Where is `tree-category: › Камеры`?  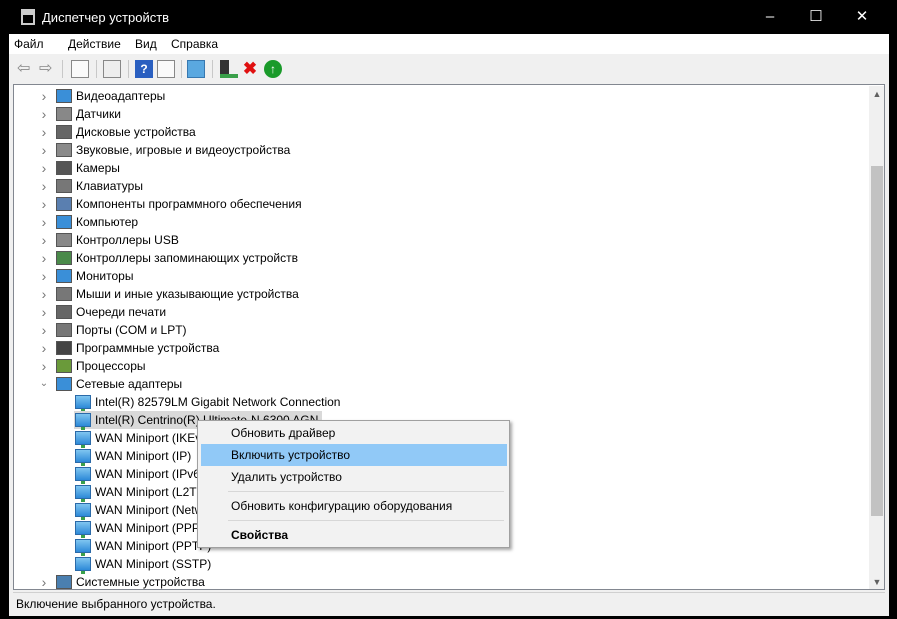
tree-category: › Камеры is located at coordinates (439, 168).